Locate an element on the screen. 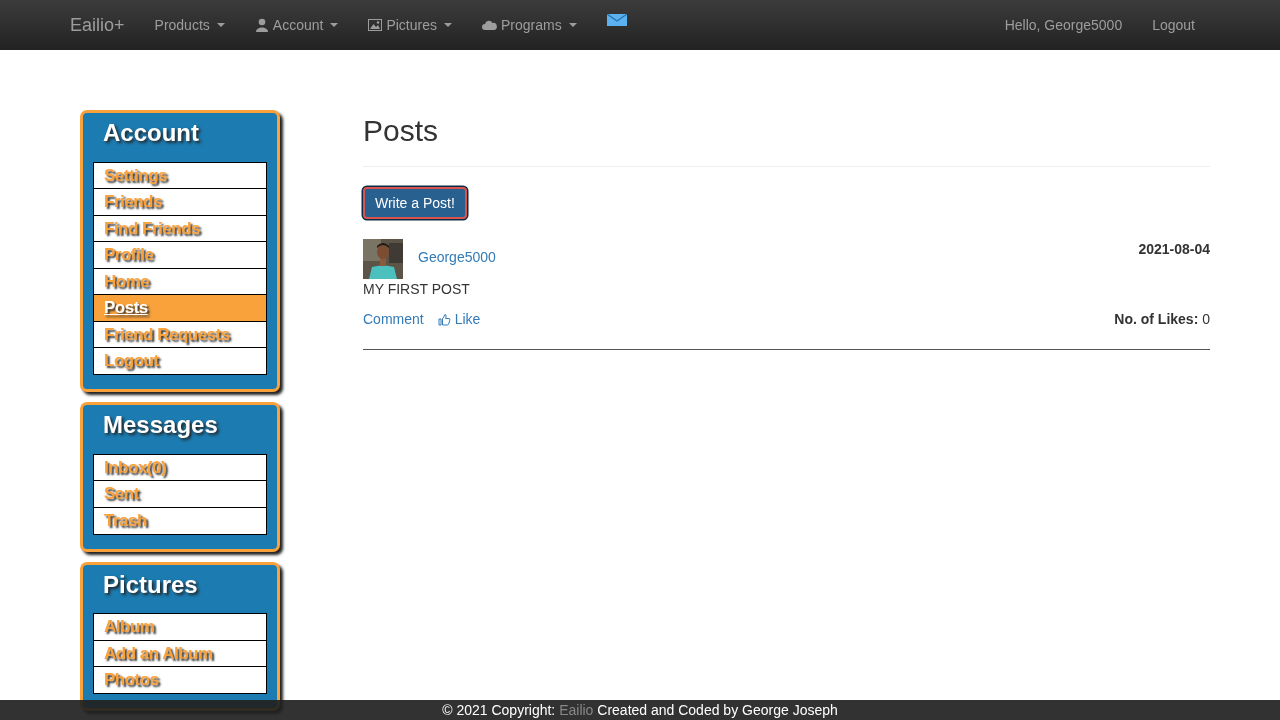 Image resolution: width=1280 pixels, height=720 pixels. nav-menu: Pictures is located at coordinates (410, 25).